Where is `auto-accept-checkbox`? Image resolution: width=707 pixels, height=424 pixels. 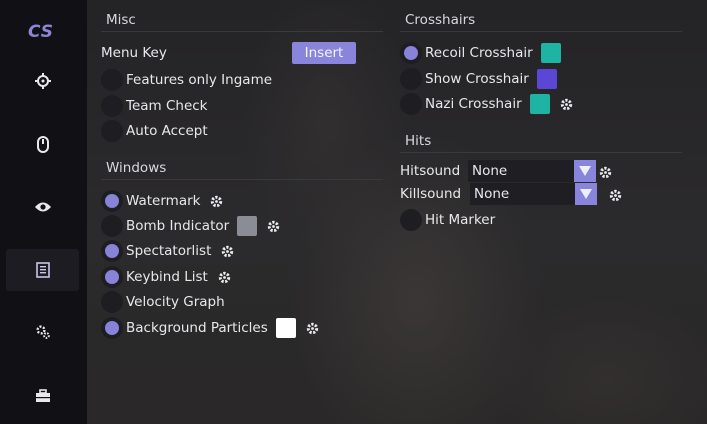 auto-accept-checkbox is located at coordinates (112, 131).